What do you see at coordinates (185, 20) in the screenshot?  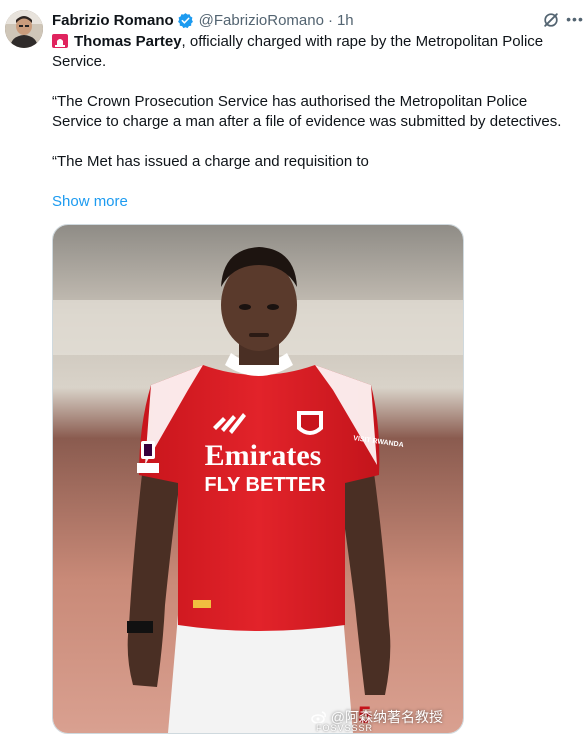 I see `verified-badge-icon` at bounding box center [185, 20].